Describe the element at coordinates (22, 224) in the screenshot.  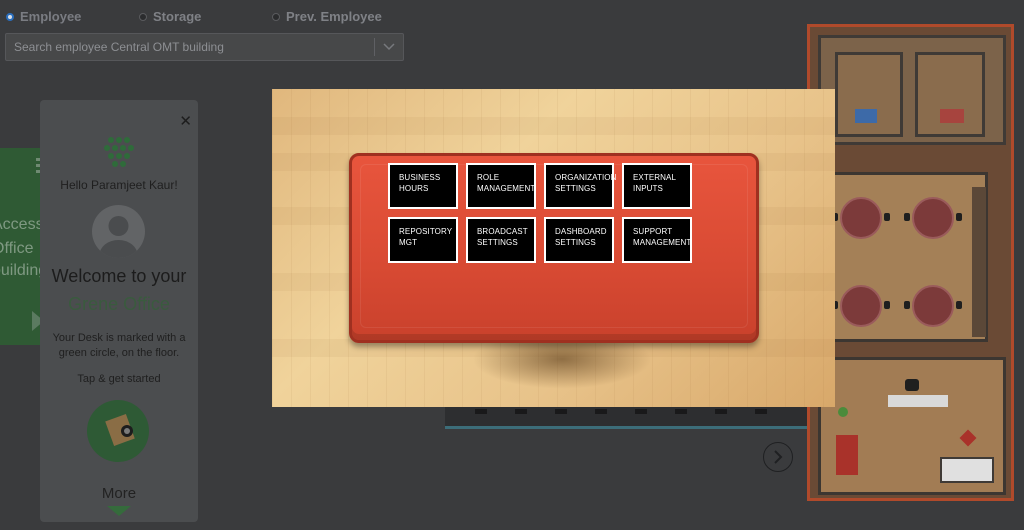
I see `card-line1: Access` at that location.